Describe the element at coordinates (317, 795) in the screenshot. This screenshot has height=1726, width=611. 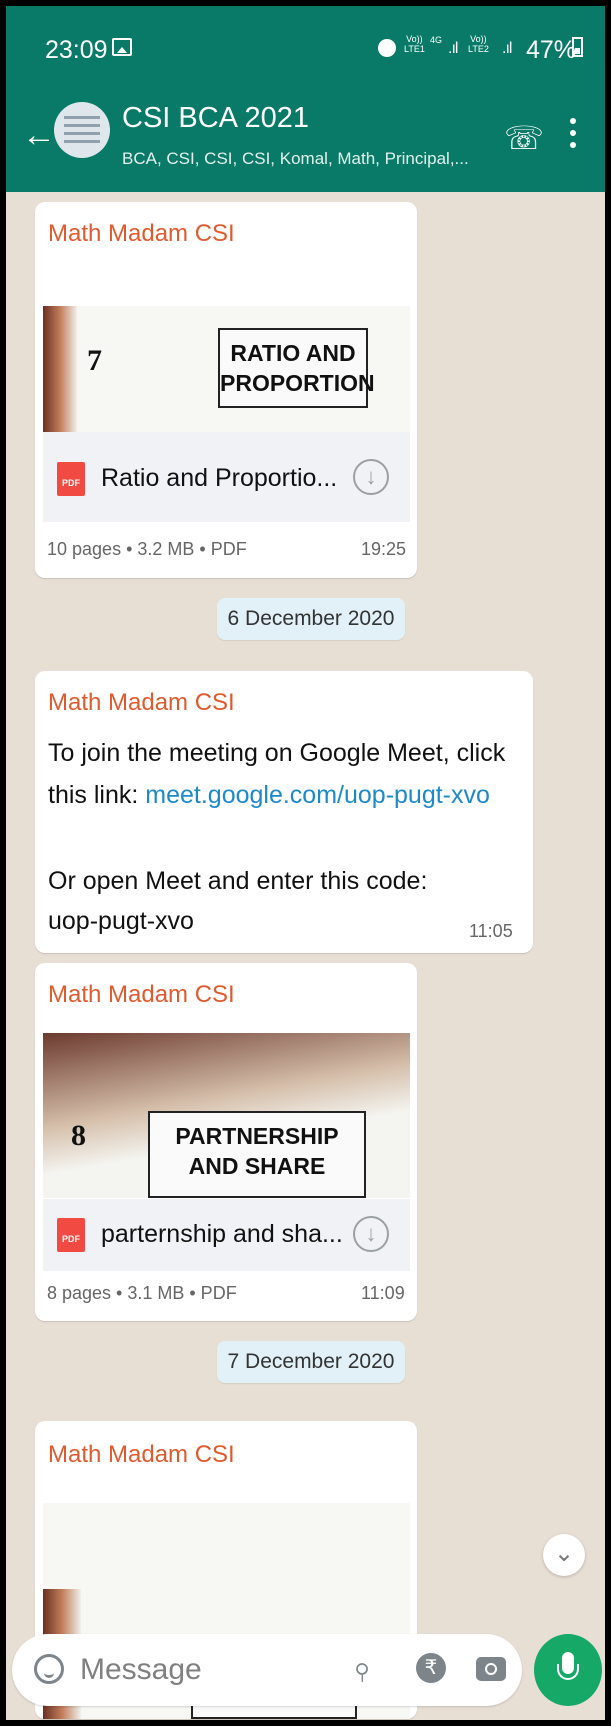
I see `meet-link: meet.google.com/uop-pugt-xvo` at that location.